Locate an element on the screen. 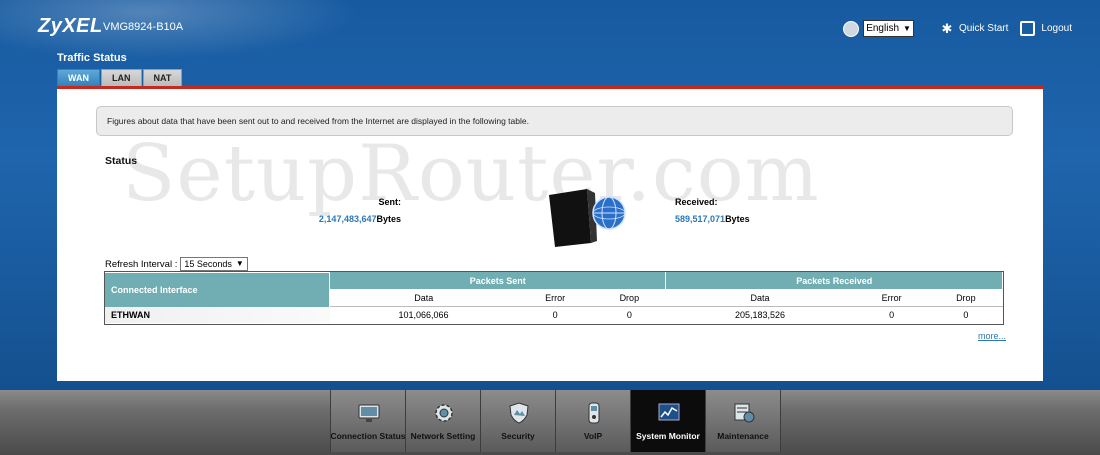 This screenshot has height=455, width=1100. nav-voip: VoIP is located at coordinates (593, 421).